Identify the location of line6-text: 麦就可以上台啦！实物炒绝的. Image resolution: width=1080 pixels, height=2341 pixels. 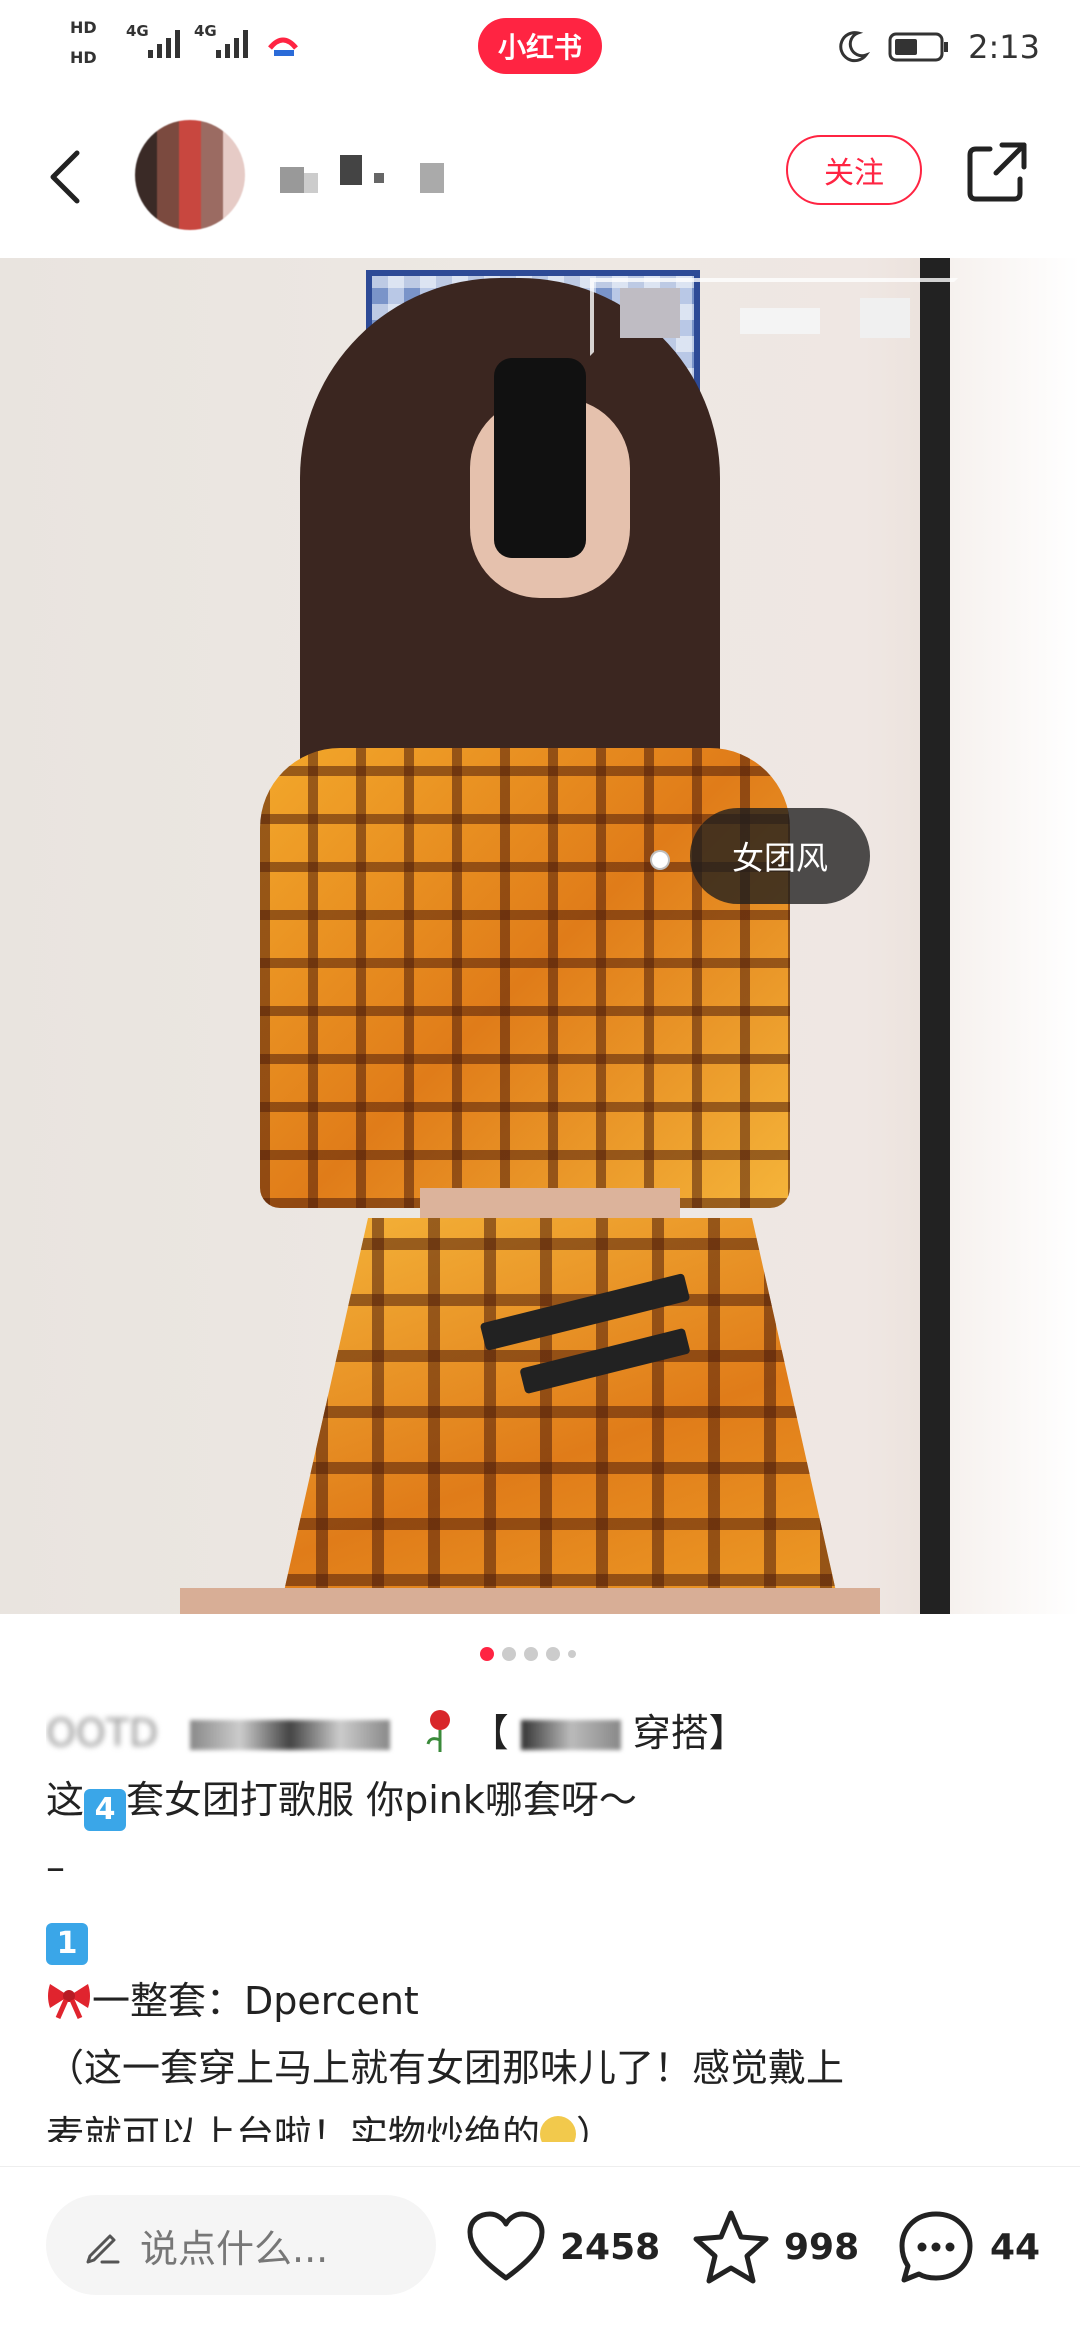
(293, 2127).